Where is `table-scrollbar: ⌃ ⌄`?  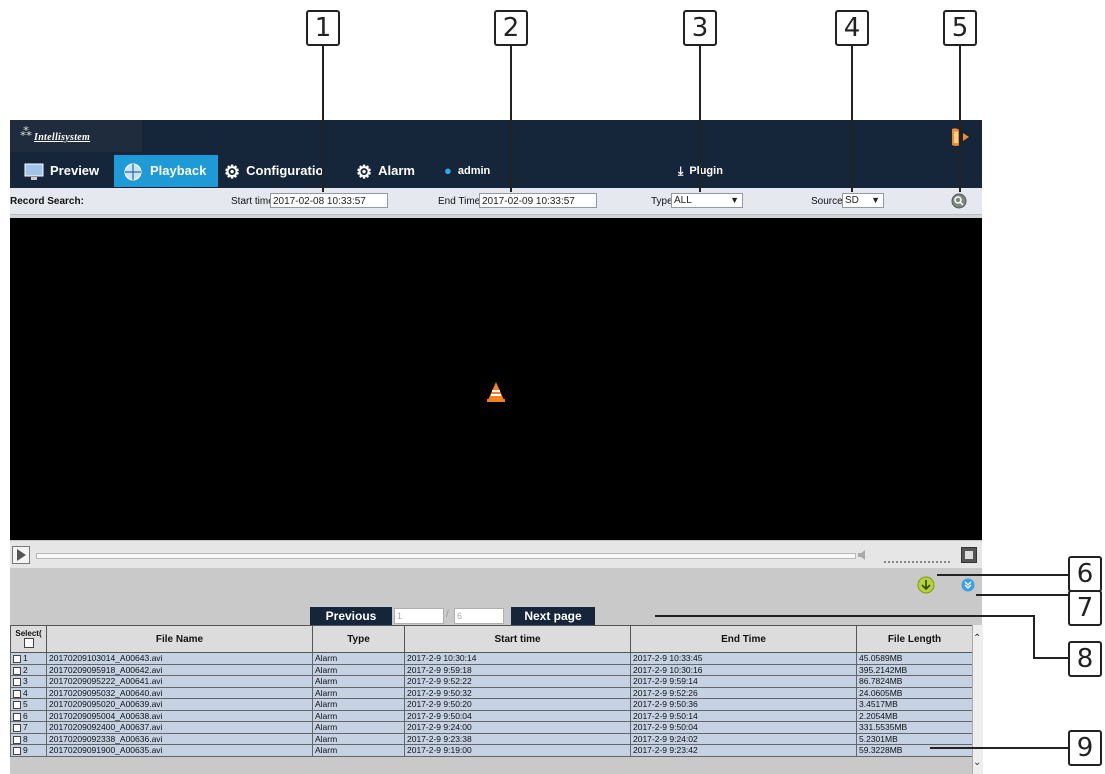
table-scrollbar: ⌃ ⌄ is located at coordinates (977, 699).